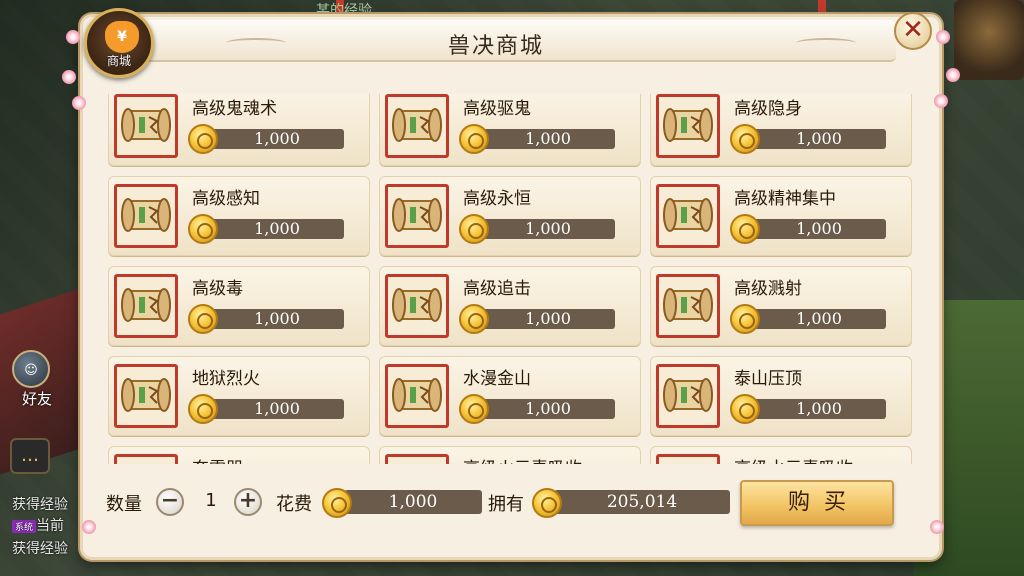 The width and height of the screenshot is (1024, 576). What do you see at coordinates (497, 289) in the screenshot?
I see `item-name: 高级追击` at bounding box center [497, 289].